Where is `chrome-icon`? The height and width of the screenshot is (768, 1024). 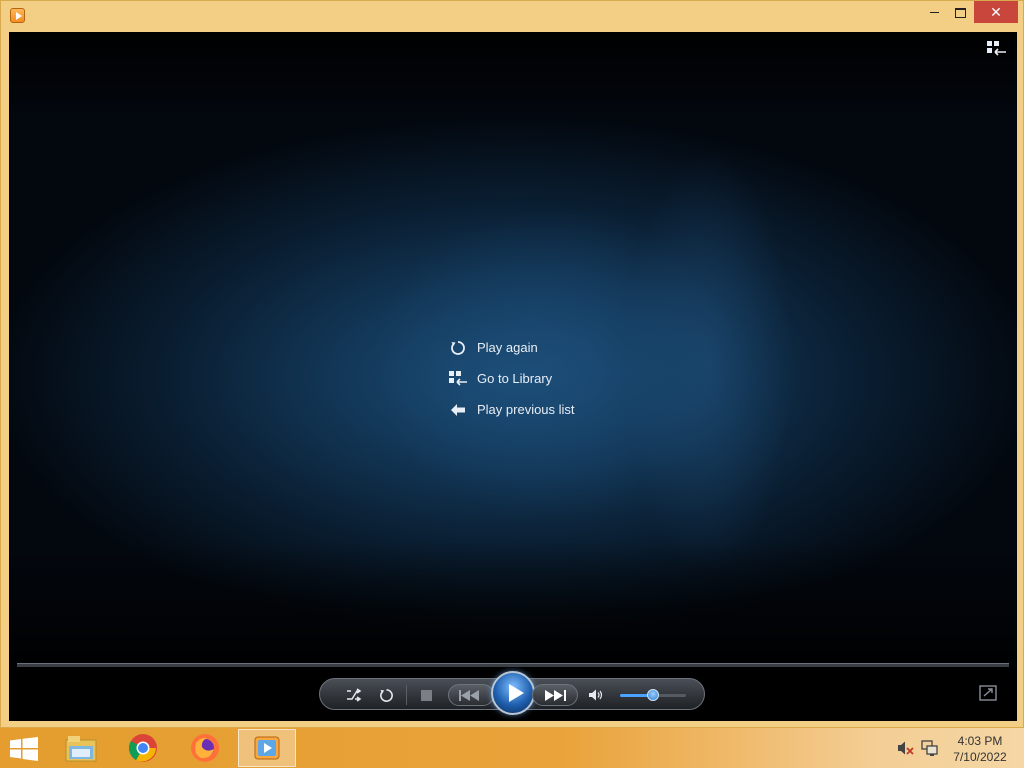
chrome-icon is located at coordinates (143, 748).